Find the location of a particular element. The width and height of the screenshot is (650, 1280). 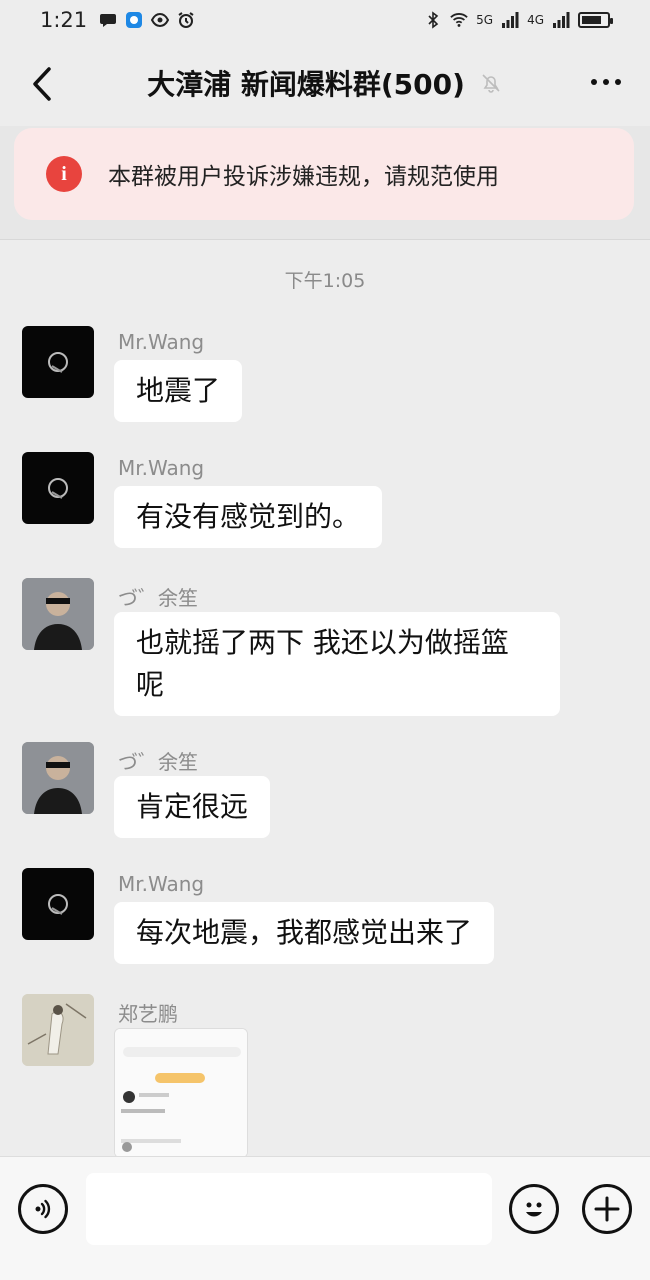

message-item: 郑艺鹏 is located at coordinates (322, 1075).